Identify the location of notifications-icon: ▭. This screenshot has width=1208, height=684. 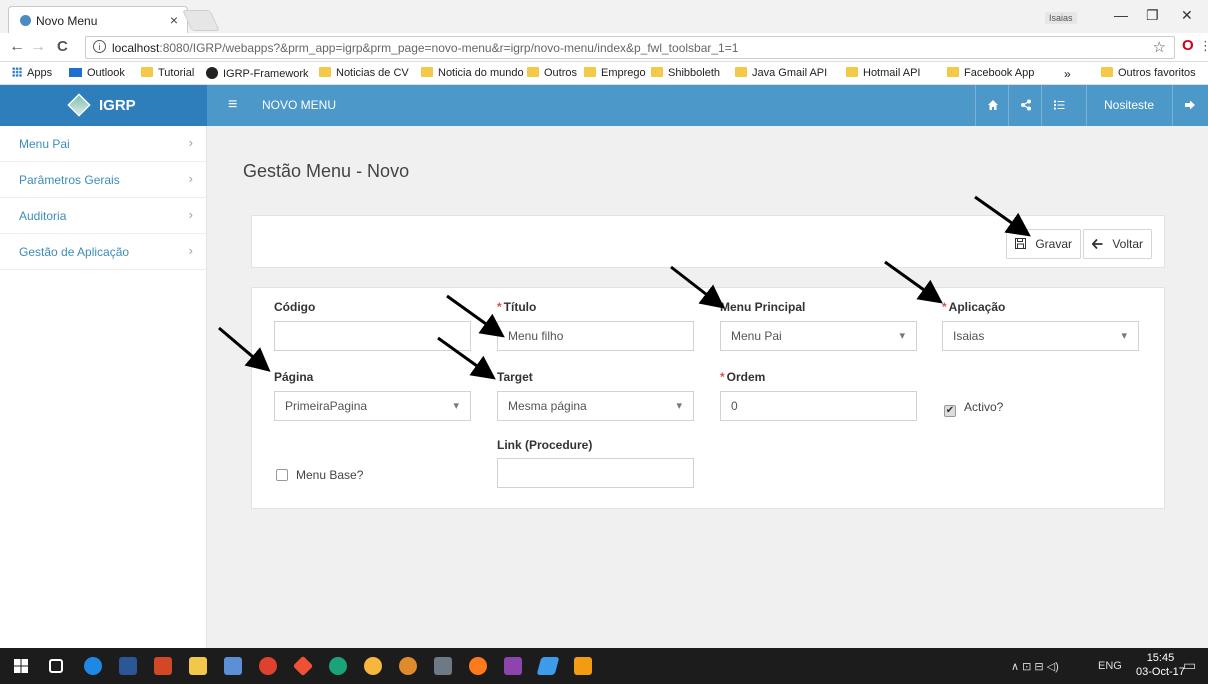
(1189, 665).